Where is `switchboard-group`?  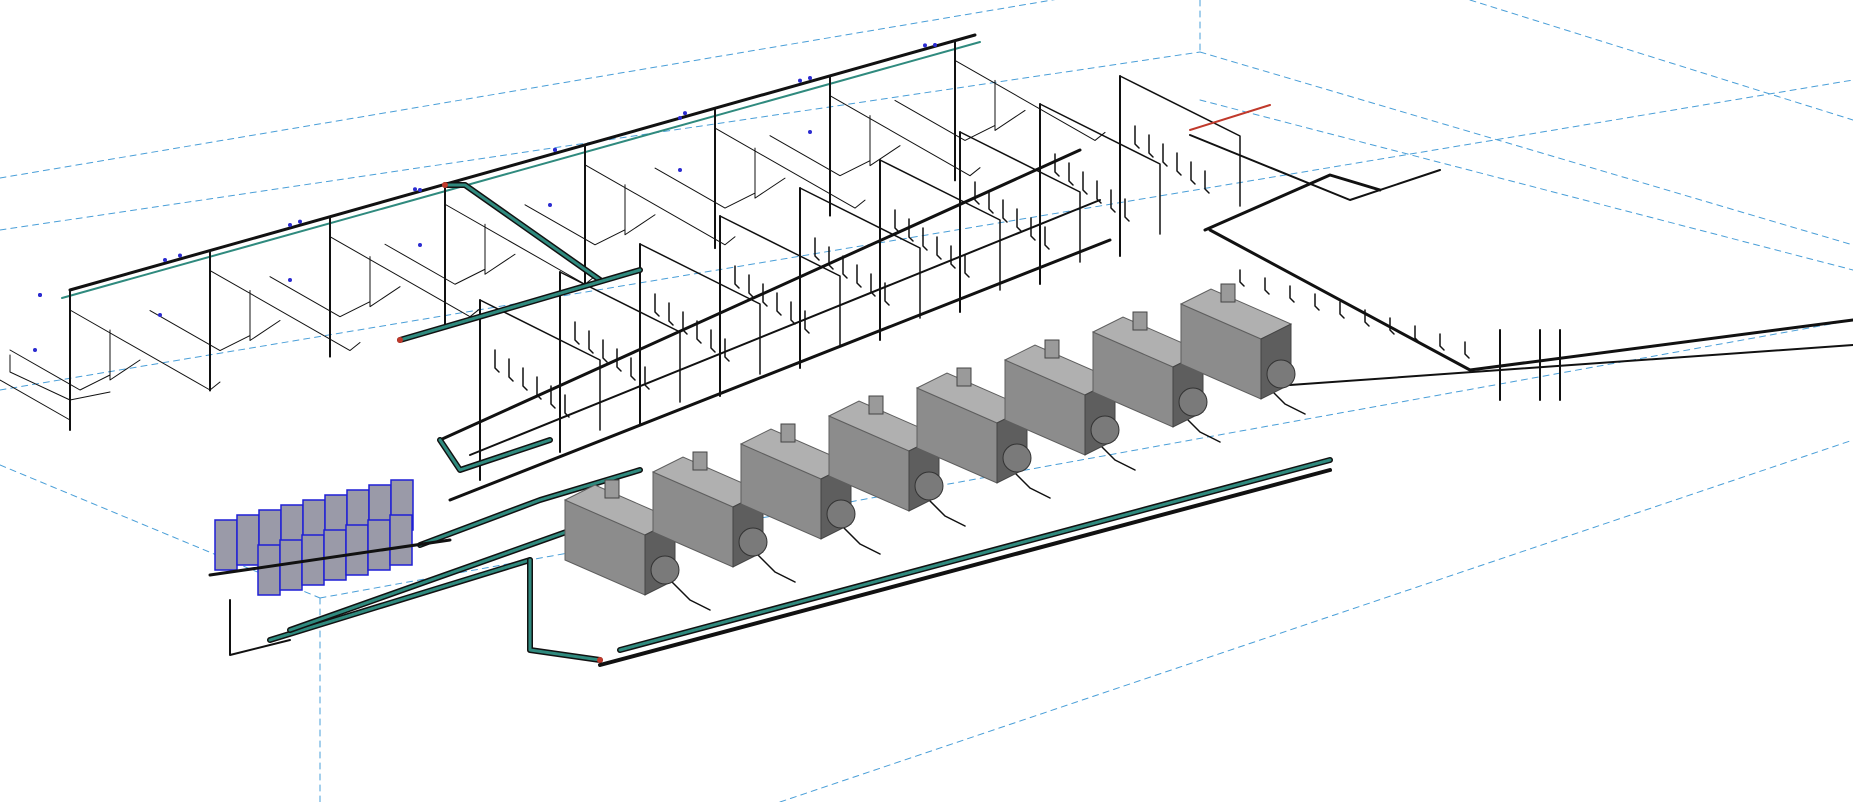 switchboard-group is located at coordinates (330, 537).